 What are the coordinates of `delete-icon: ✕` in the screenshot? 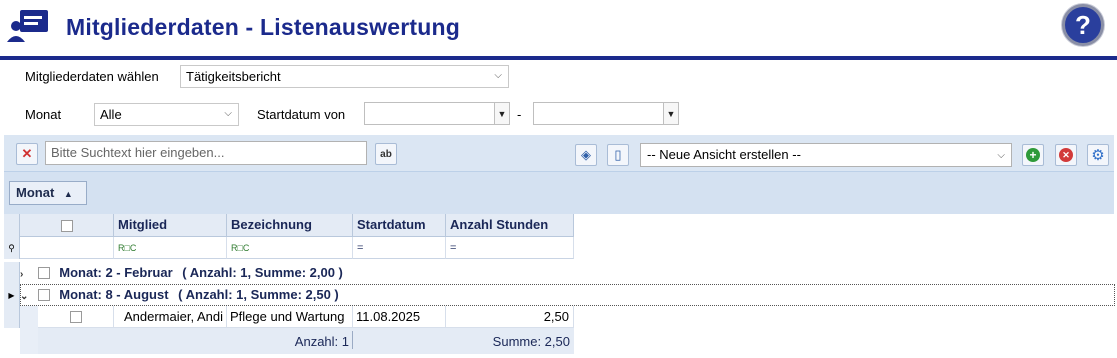 It's located at (1066, 155).